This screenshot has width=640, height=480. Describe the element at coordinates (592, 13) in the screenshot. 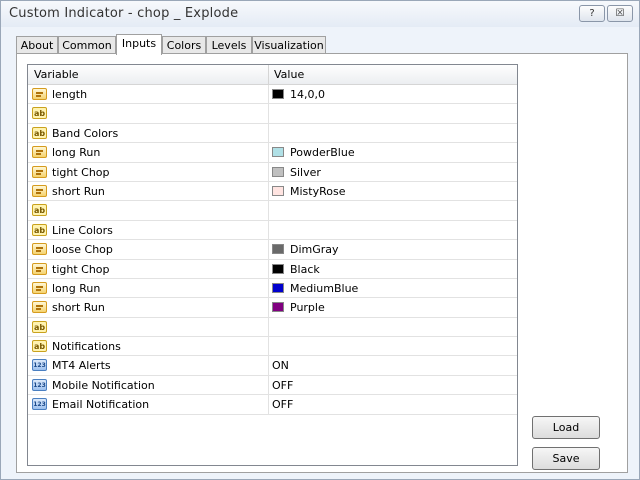

I see `help-button: ?` at that location.